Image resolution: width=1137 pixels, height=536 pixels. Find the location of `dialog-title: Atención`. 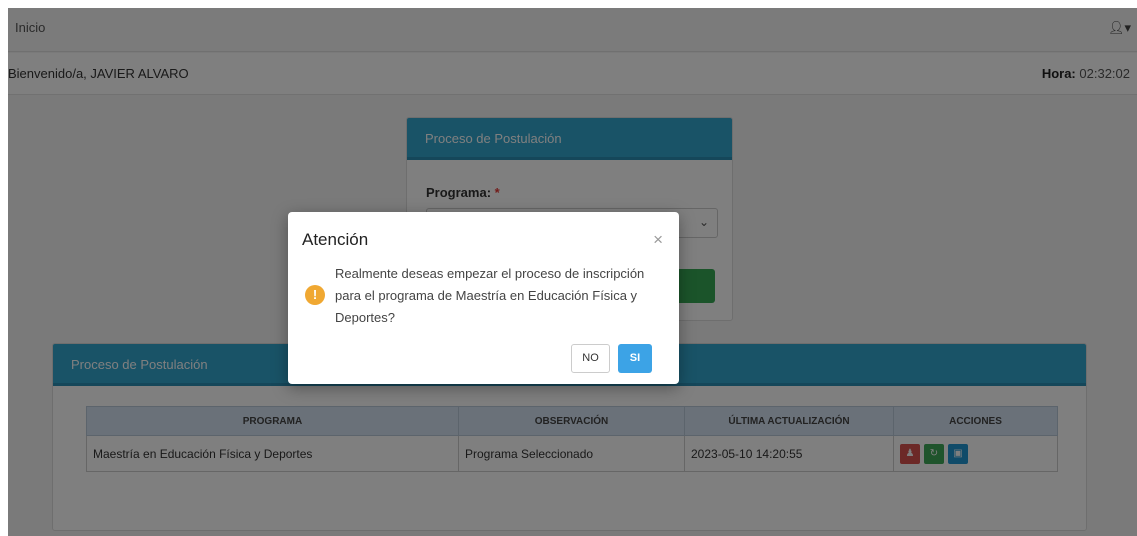

dialog-title: Atención is located at coordinates (335, 239).